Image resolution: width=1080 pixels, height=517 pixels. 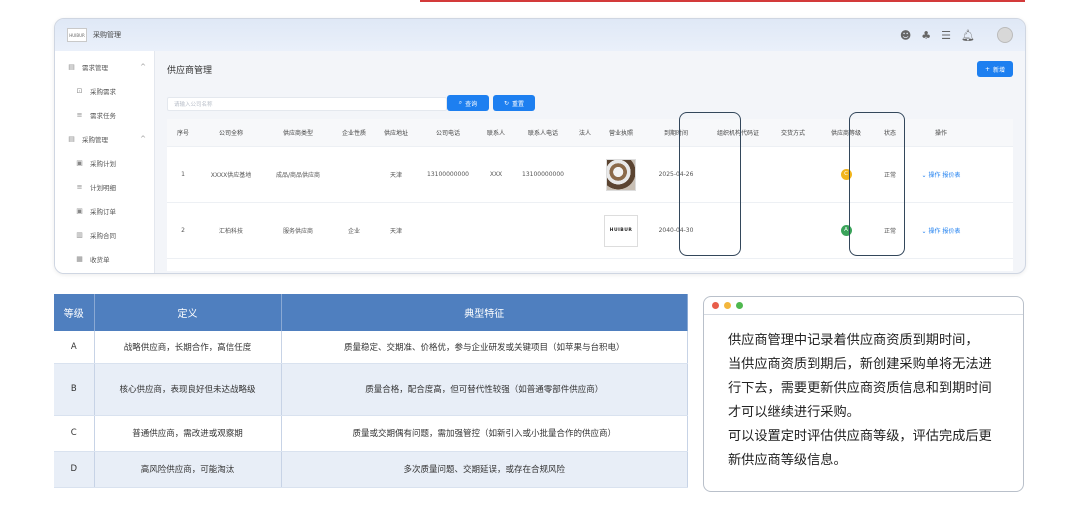 I want to click on sidebar-item-demand-task: ≡ 需求任务, so click(x=104, y=115).